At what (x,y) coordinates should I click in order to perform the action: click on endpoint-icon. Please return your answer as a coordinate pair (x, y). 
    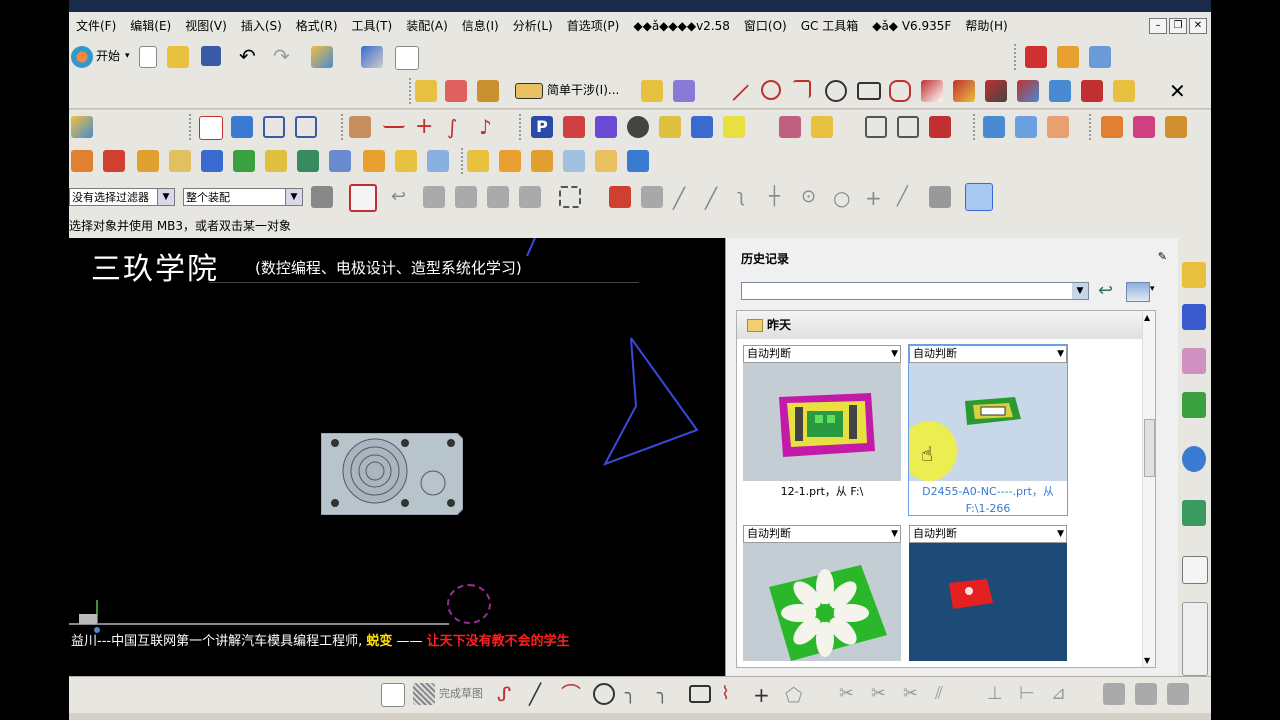
    Looking at the image, I should click on (652, 197).